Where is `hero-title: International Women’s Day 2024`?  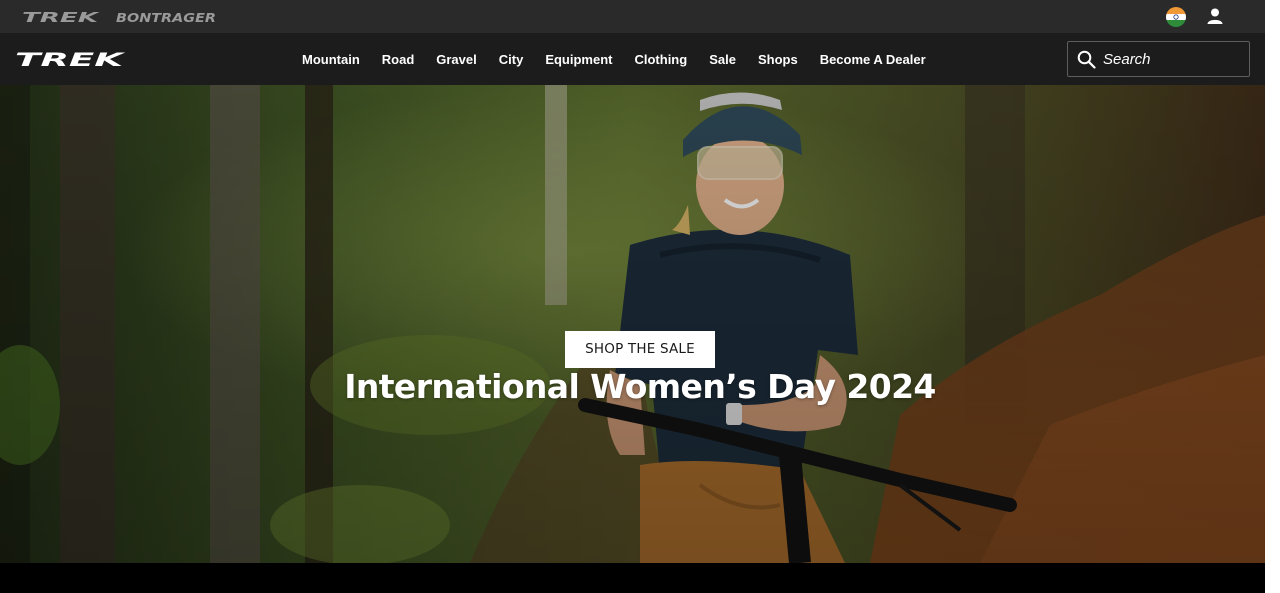
hero-title: International Women’s Day 2024 is located at coordinates (640, 386).